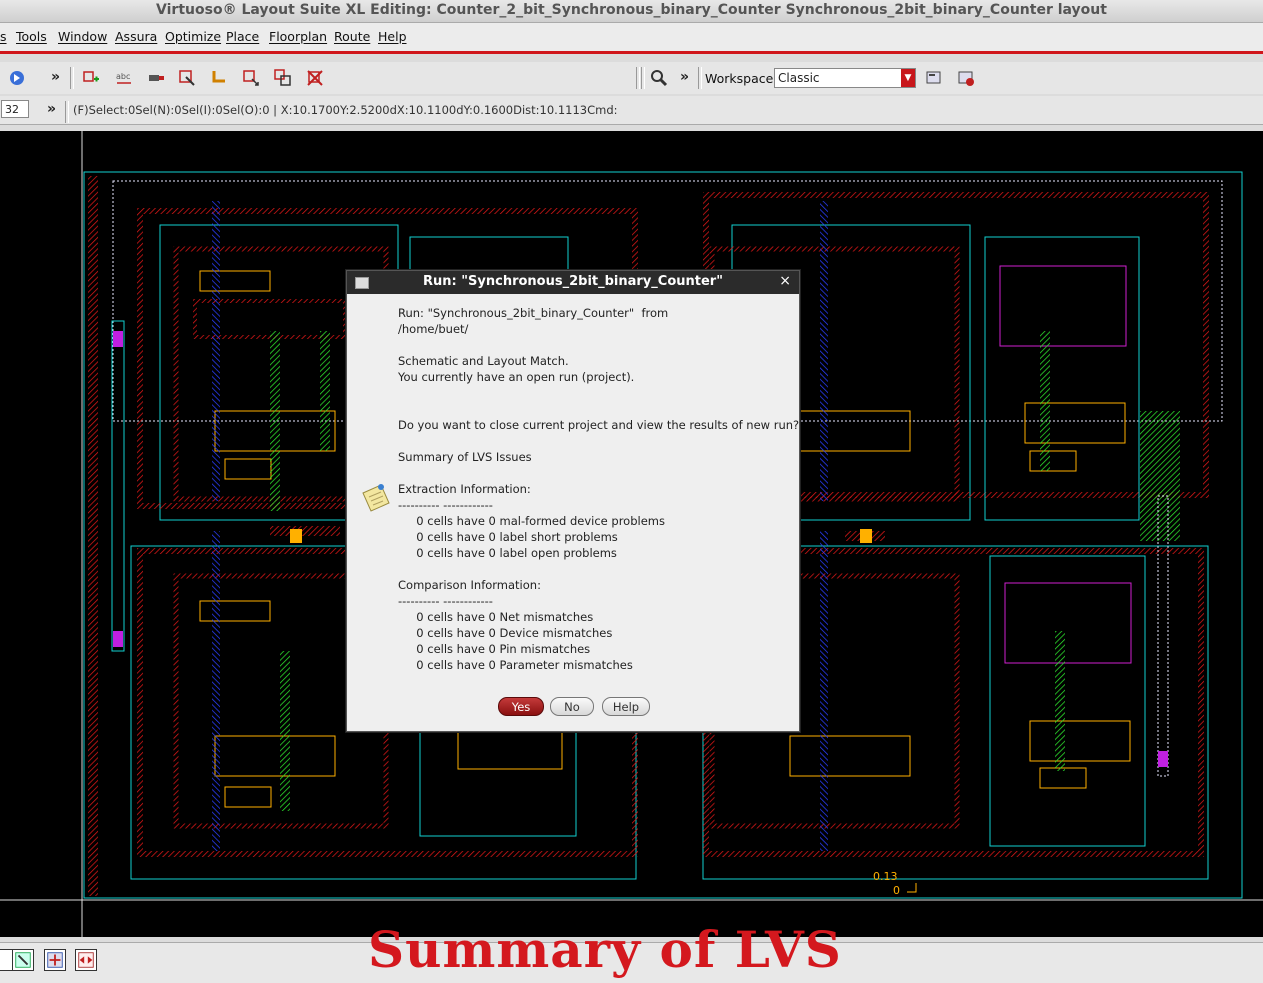  Describe the element at coordinates (885, 876) in the screenshot. I see `dimension-label: 0.13` at that location.